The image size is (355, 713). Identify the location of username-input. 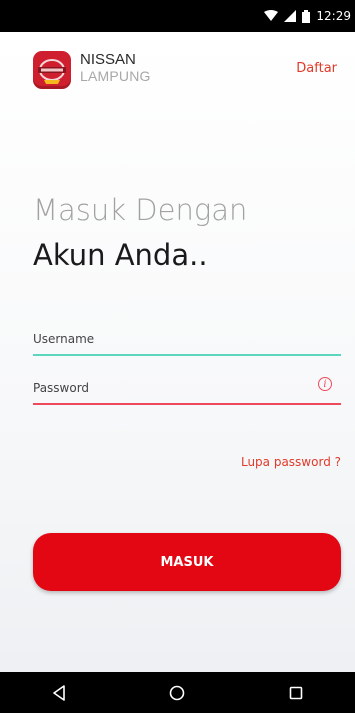
(187, 335).